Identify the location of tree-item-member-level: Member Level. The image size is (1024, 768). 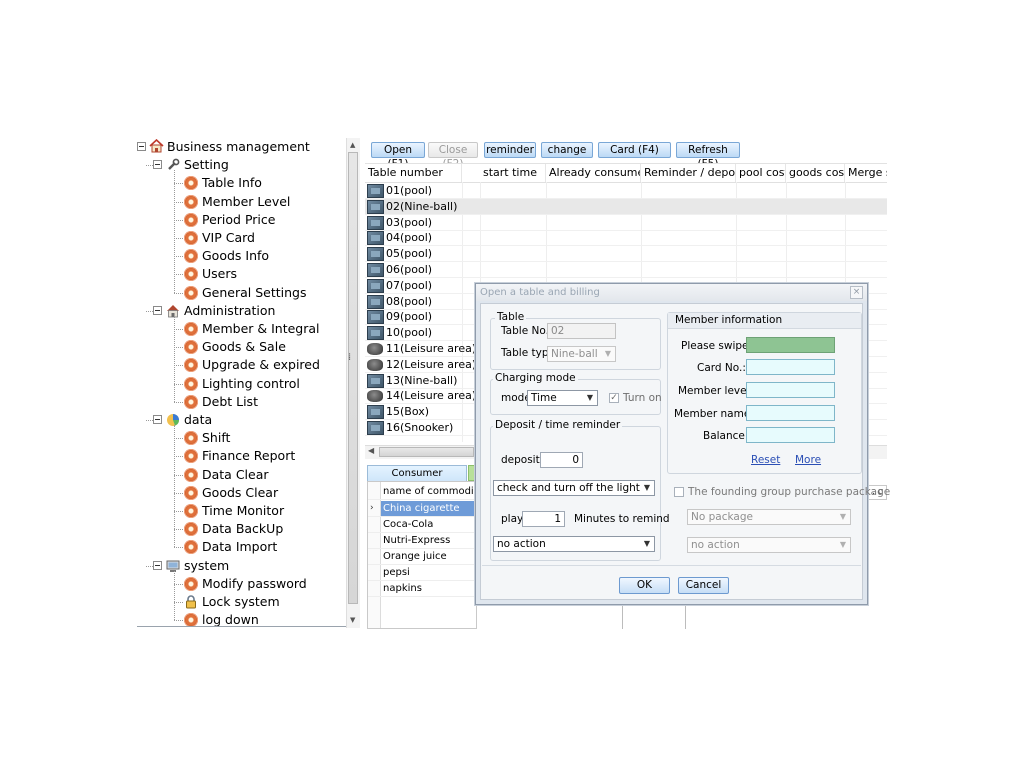
(247, 202).